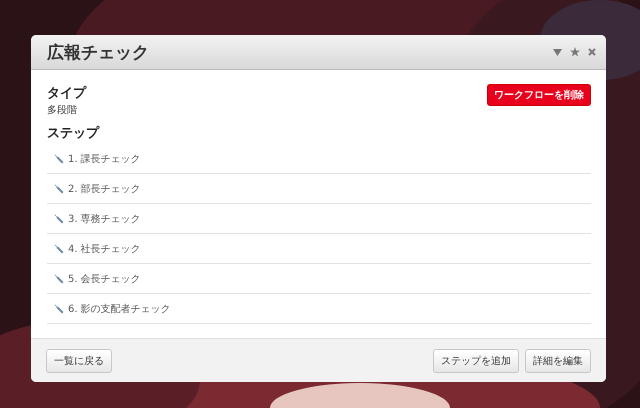  Describe the element at coordinates (558, 360) in the screenshot. I see `footer-button: 詳細を編集` at that location.